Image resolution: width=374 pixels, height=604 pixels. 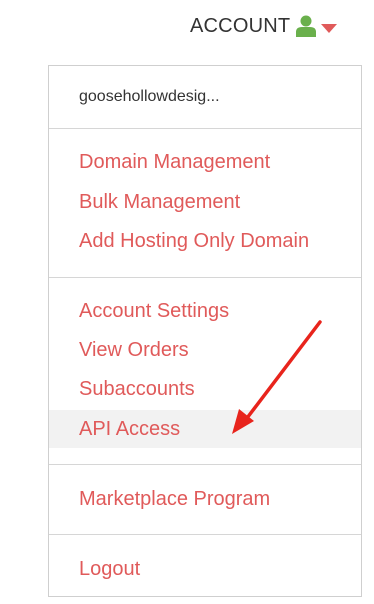 What do you see at coordinates (205, 499) in the screenshot?
I see `menu-item-marketplace-program: Marketplace Program` at bounding box center [205, 499].